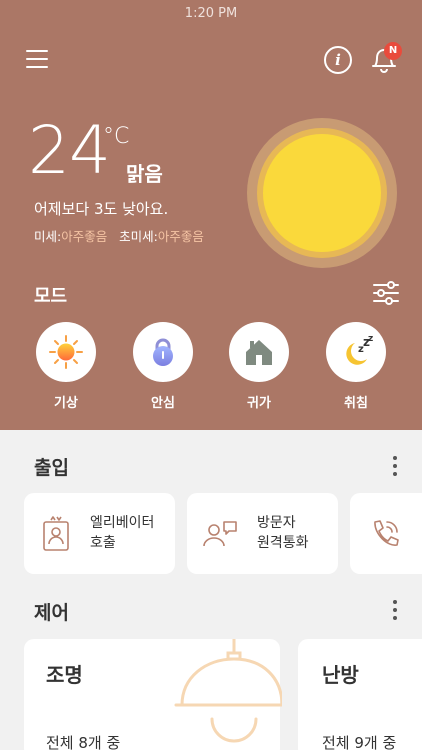 This screenshot has width=422, height=750. I want to click on sliders-icon, so click(386, 293).